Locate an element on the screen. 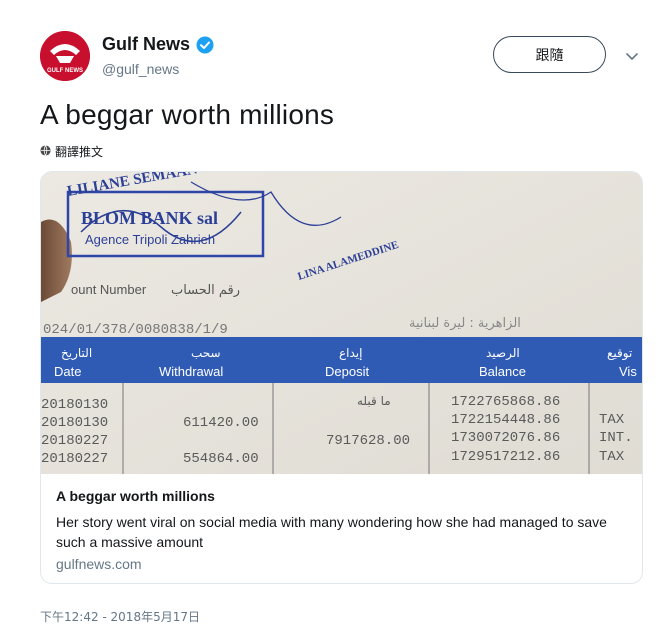 This screenshot has height=625, width=656. translate-label: 翻譯推文 is located at coordinates (79, 152).